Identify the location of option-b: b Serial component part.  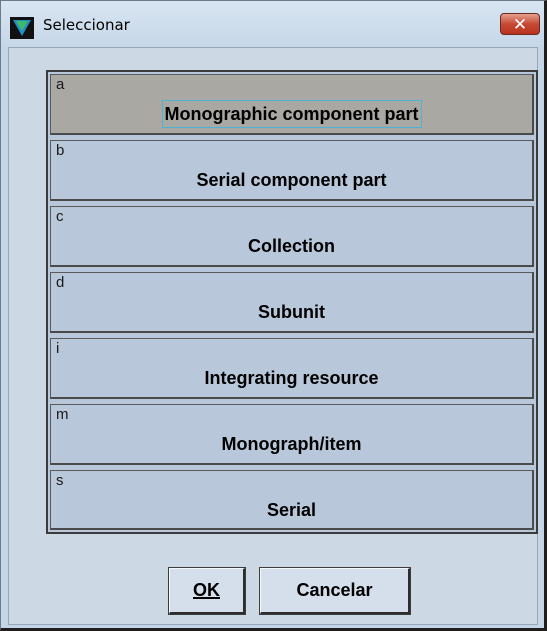
(292, 170).